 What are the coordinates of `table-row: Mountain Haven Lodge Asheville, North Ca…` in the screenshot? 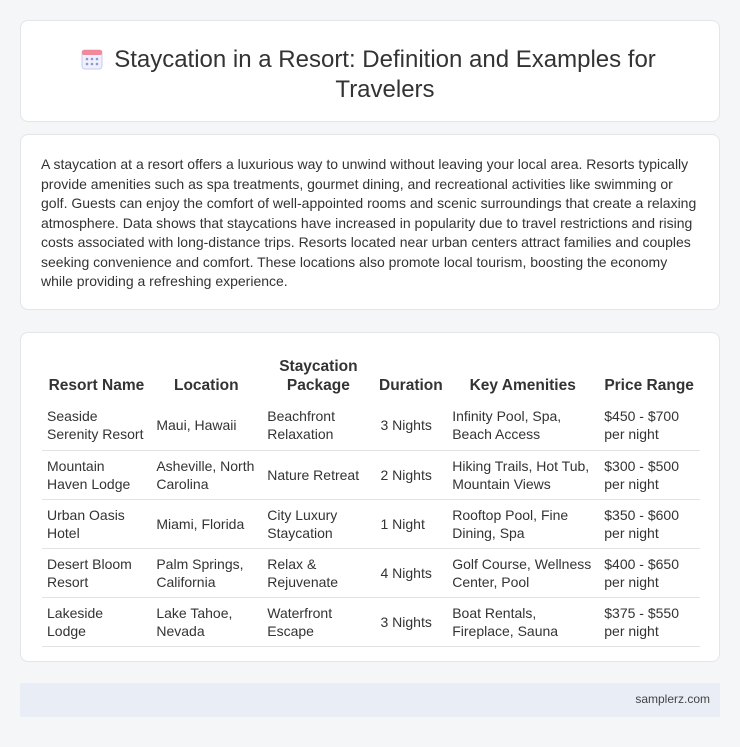 It's located at (371, 475).